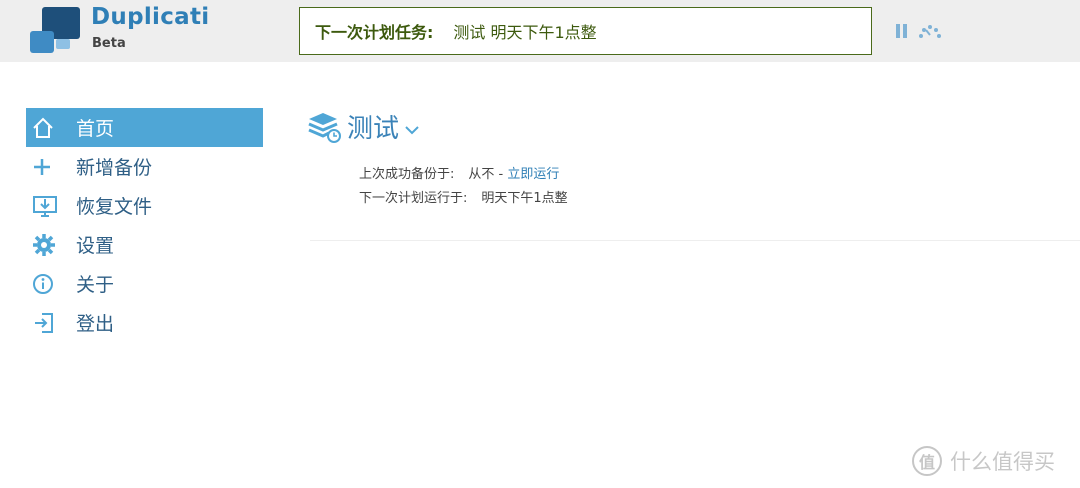 This screenshot has width=1080, height=488. What do you see at coordinates (95, 324) in the screenshot?
I see `sidebar-item-label: 登出` at bounding box center [95, 324].